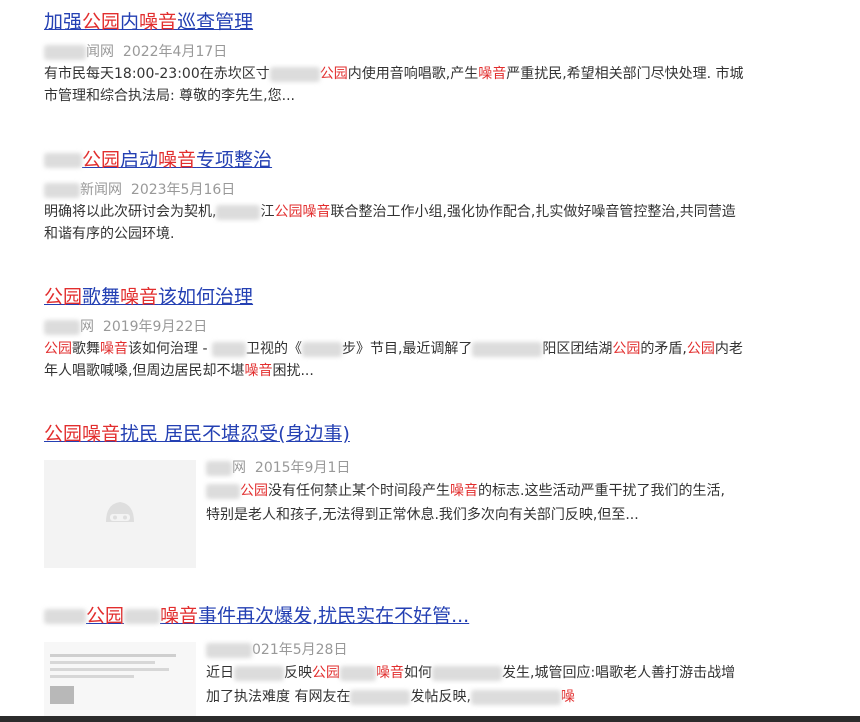 Image resolution: width=860 pixels, height=722 pixels. Describe the element at coordinates (155, 327) in the screenshot. I see `result-date: 2019年9月22日` at that location.